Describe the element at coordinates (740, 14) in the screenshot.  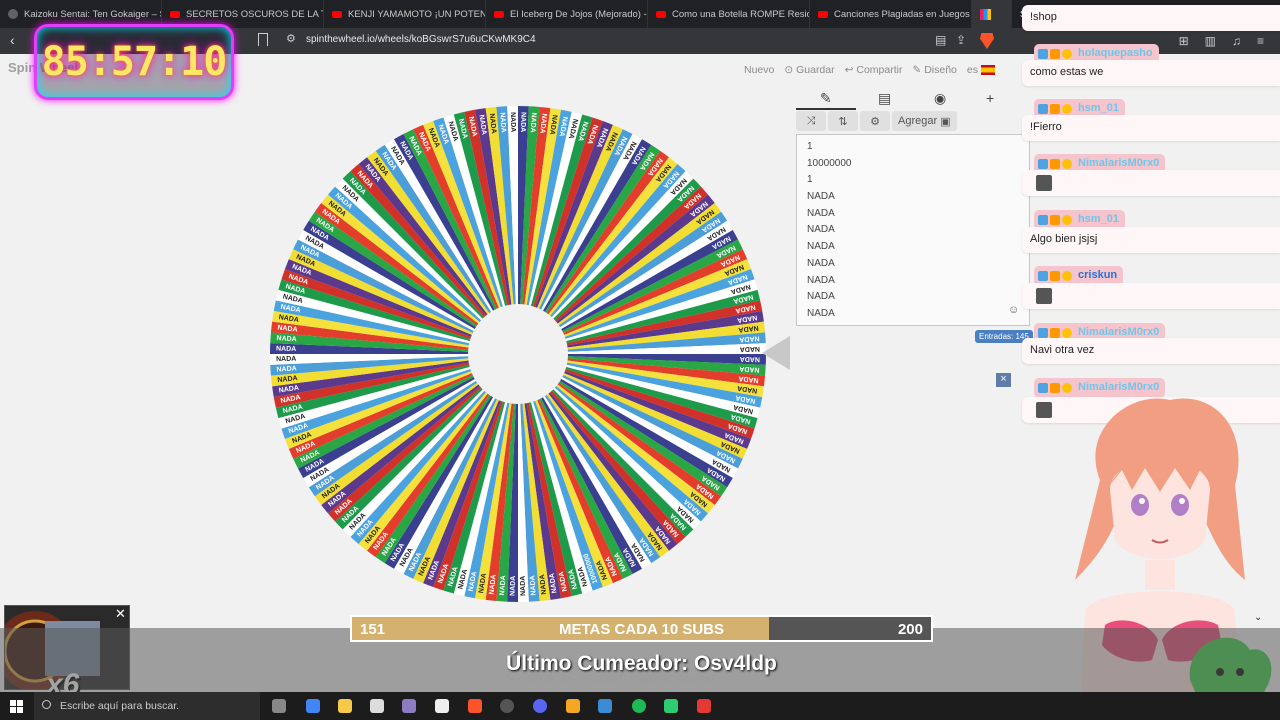
I see `tab-label: Como una Botella ROMPE Resident E` at that location.